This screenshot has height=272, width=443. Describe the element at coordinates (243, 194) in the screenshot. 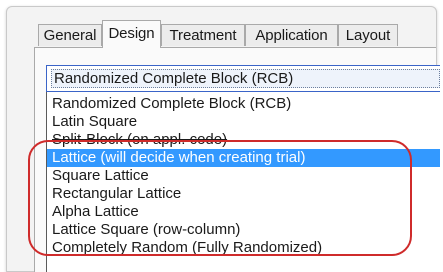

I see `design-option-rectangular-lattice: Rectangular Lattice` at that location.